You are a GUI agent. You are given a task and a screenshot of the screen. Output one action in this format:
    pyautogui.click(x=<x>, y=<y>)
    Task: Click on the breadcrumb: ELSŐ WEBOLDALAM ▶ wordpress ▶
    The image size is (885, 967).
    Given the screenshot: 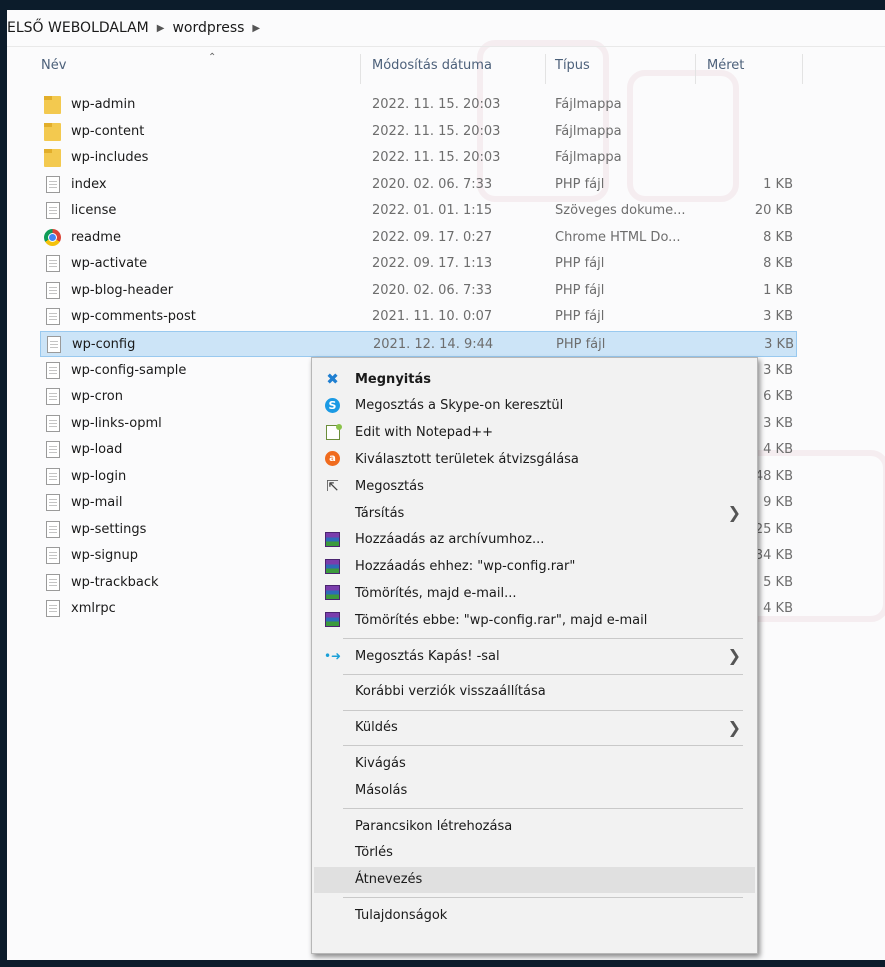 What is the action you would take?
    pyautogui.click(x=446, y=28)
    